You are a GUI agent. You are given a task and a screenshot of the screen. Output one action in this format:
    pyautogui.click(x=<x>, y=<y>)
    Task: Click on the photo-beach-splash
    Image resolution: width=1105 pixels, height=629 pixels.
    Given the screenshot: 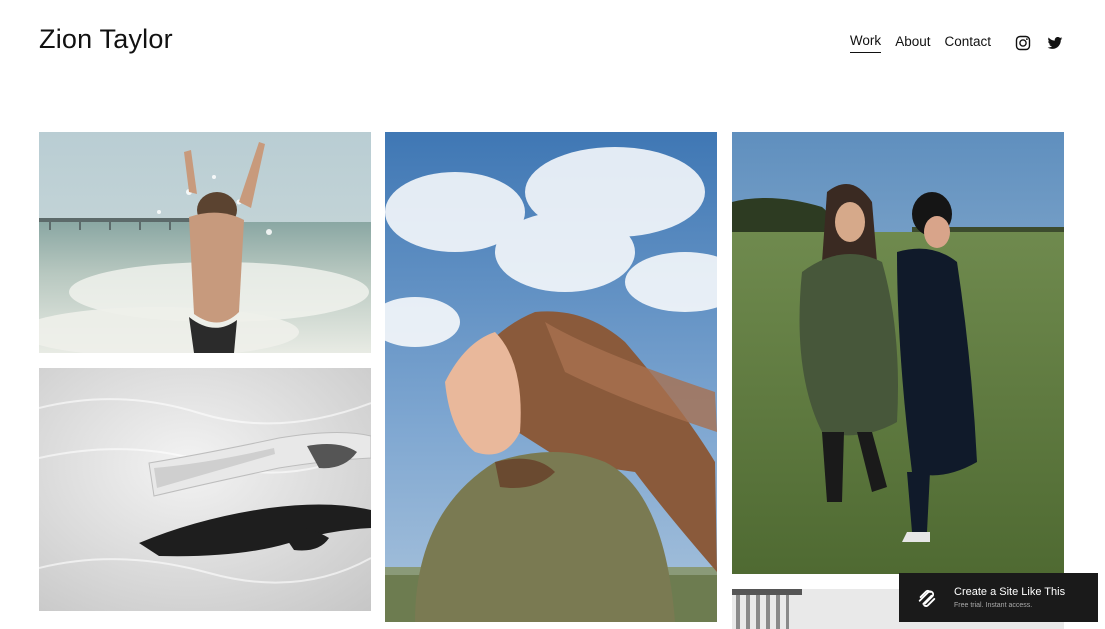 What is the action you would take?
    pyautogui.click(x=205, y=242)
    